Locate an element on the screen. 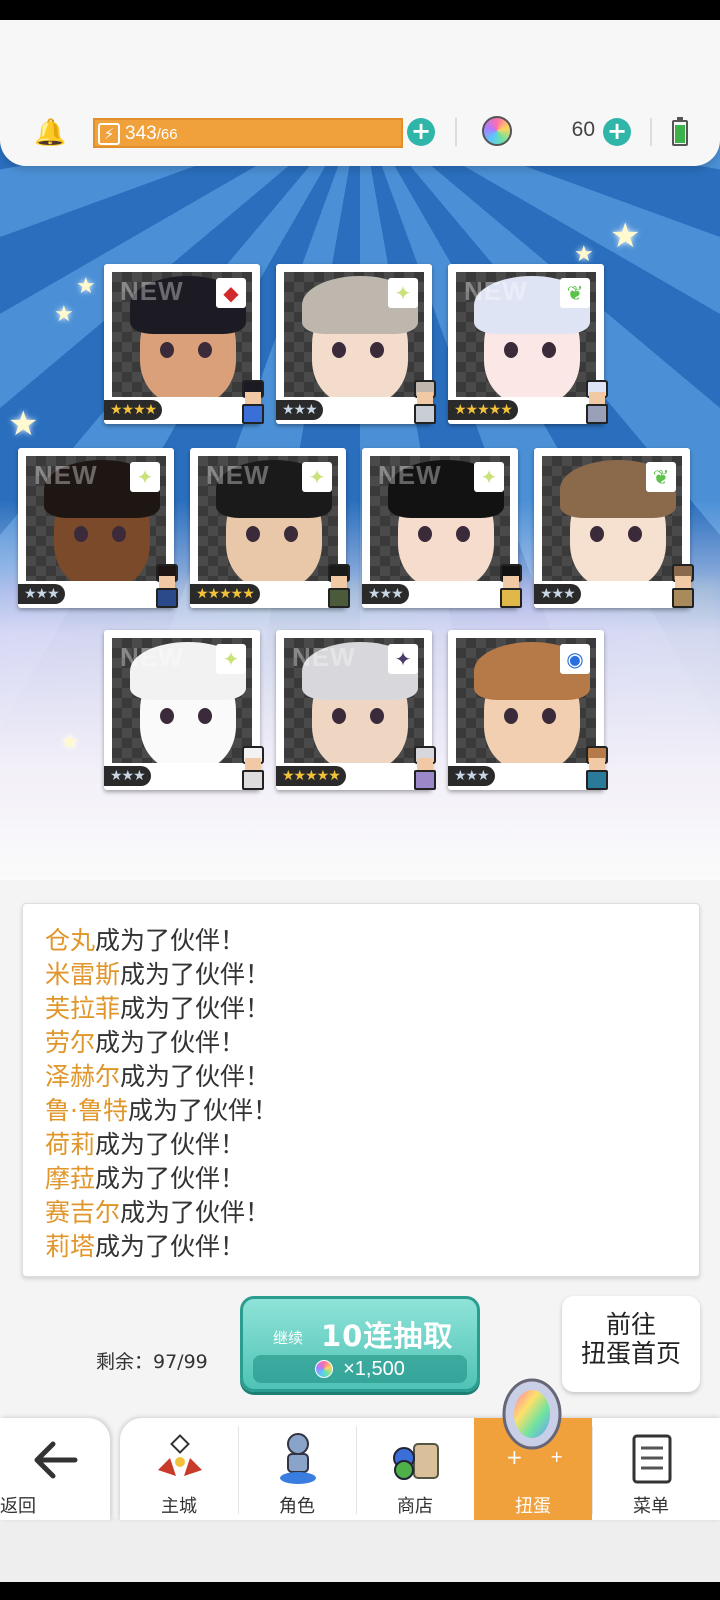 The image size is (720, 1600). log-line: 赛吉尔成为了伙伴！ is located at coordinates (372, 1213).